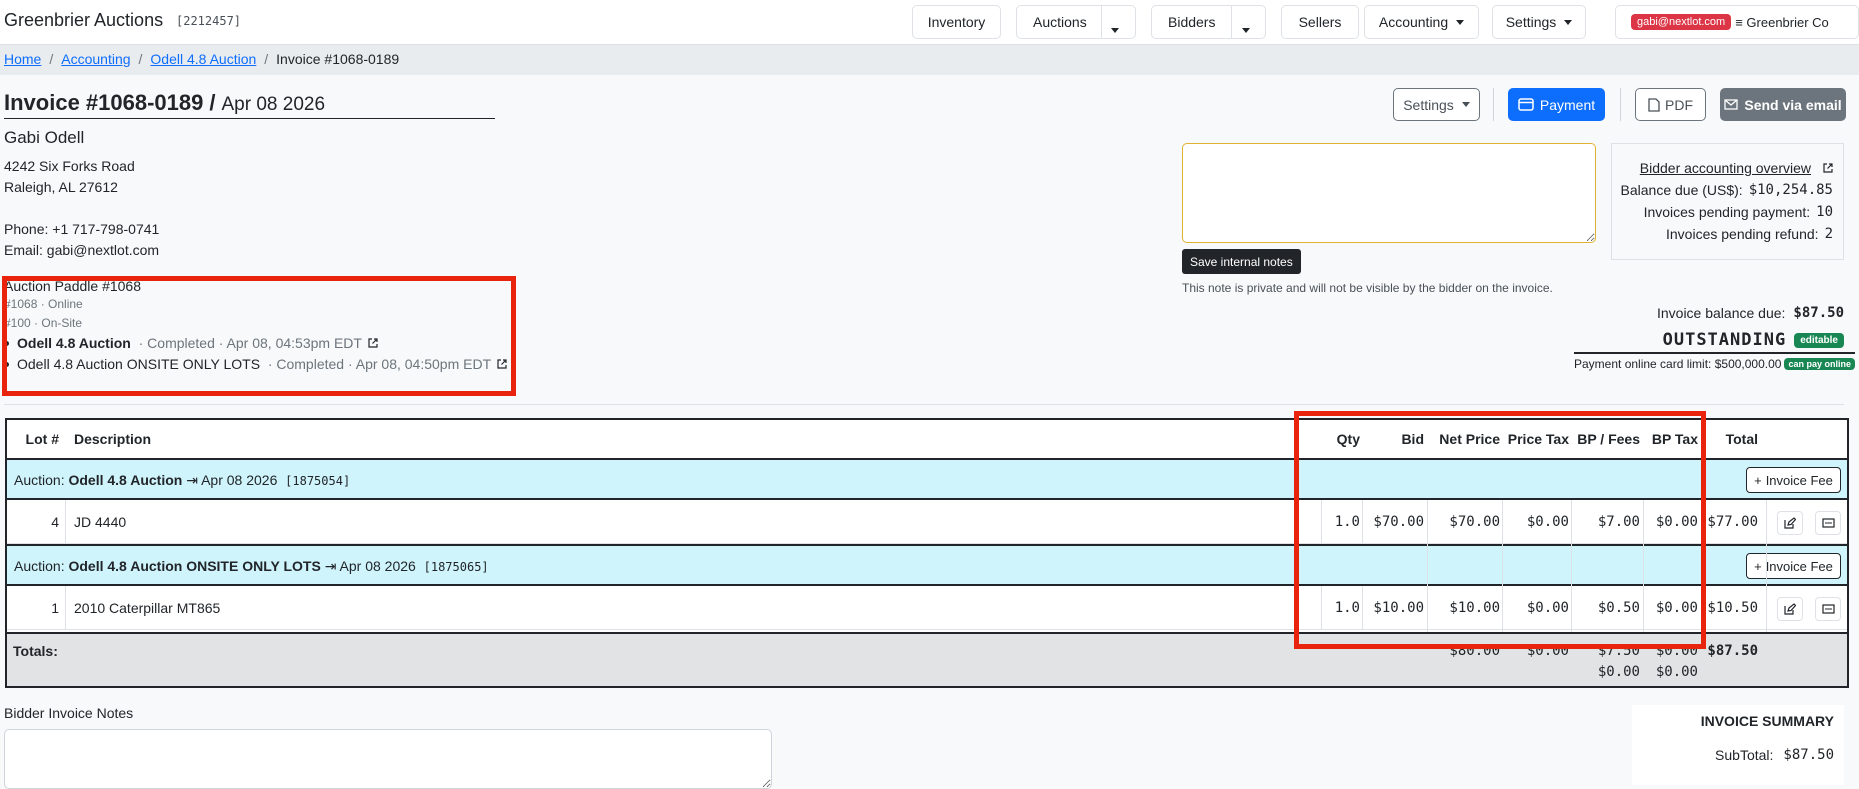 This screenshot has height=789, width=1859. I want to click on invoice-summary-title: INVOICE SUMMARY, so click(1767, 721).